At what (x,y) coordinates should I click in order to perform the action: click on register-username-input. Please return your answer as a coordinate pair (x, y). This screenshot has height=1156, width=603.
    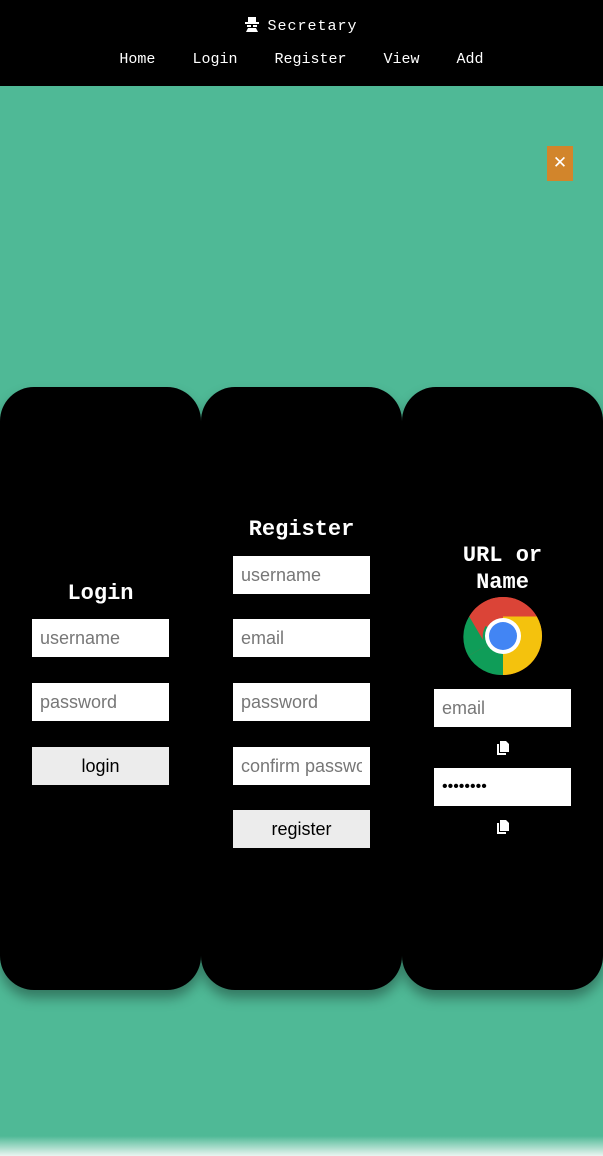
    Looking at the image, I should click on (301, 575).